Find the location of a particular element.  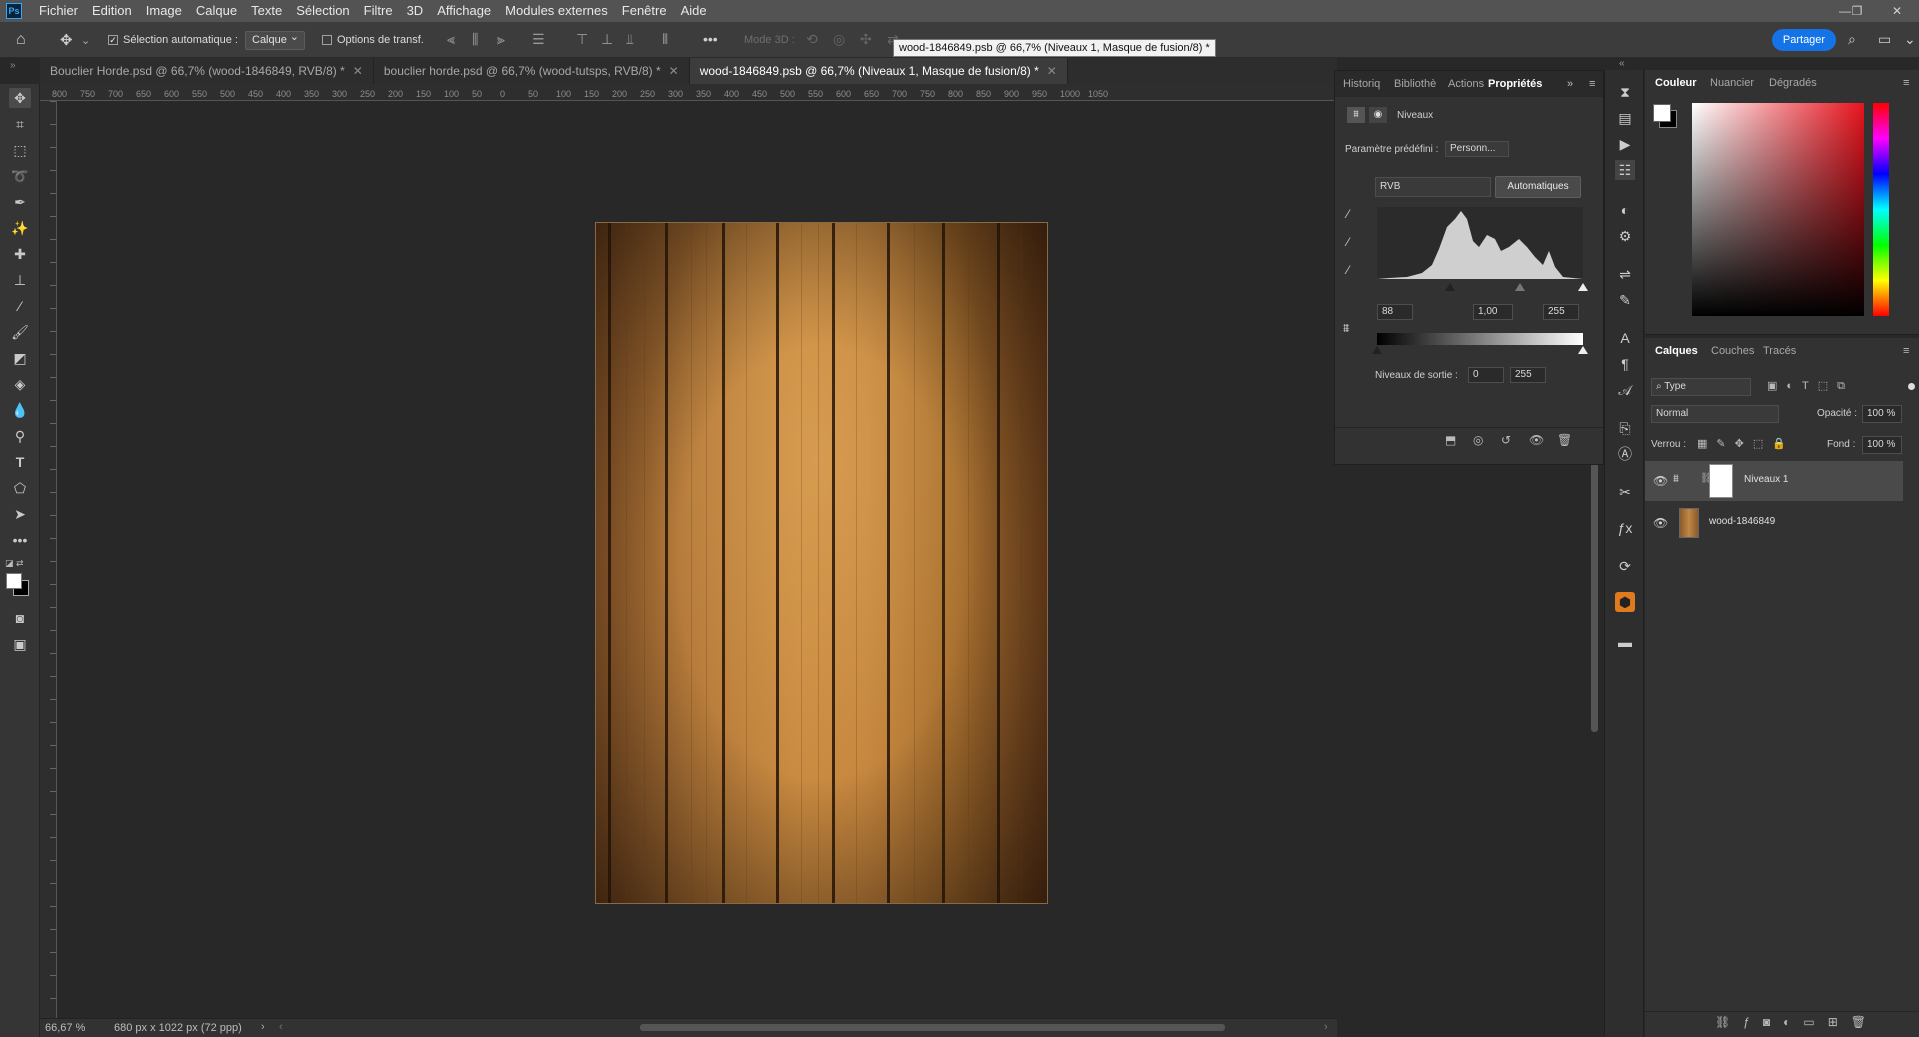

auto-button: Automatiques is located at coordinates (1538, 187).